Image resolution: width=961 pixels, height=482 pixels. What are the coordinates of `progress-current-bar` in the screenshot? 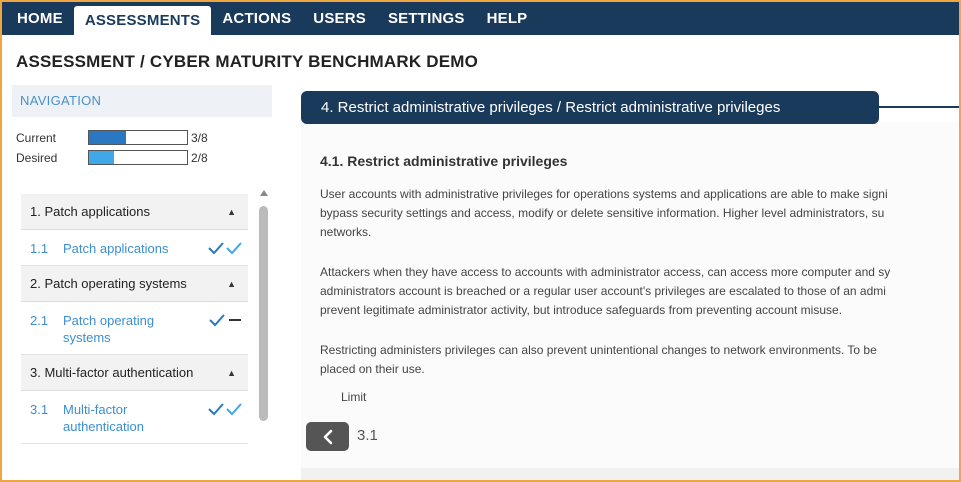 It's located at (138, 137).